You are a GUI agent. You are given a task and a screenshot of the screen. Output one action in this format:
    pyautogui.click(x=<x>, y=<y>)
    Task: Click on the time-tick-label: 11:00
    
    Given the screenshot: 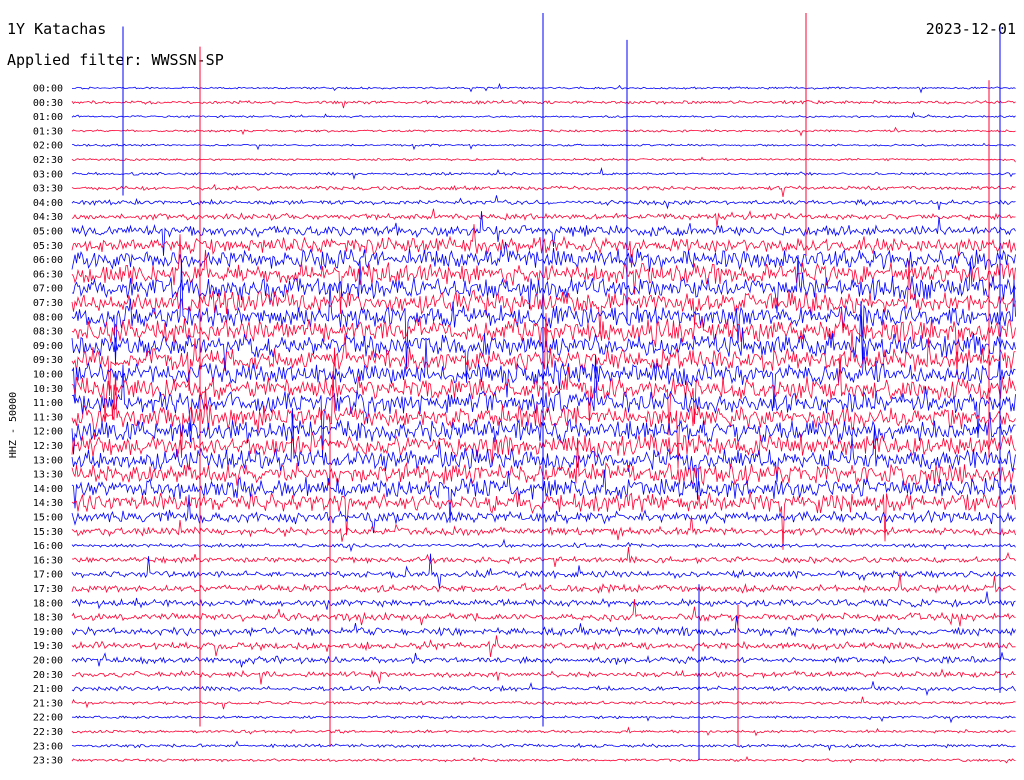 What is the action you would take?
    pyautogui.click(x=48, y=403)
    